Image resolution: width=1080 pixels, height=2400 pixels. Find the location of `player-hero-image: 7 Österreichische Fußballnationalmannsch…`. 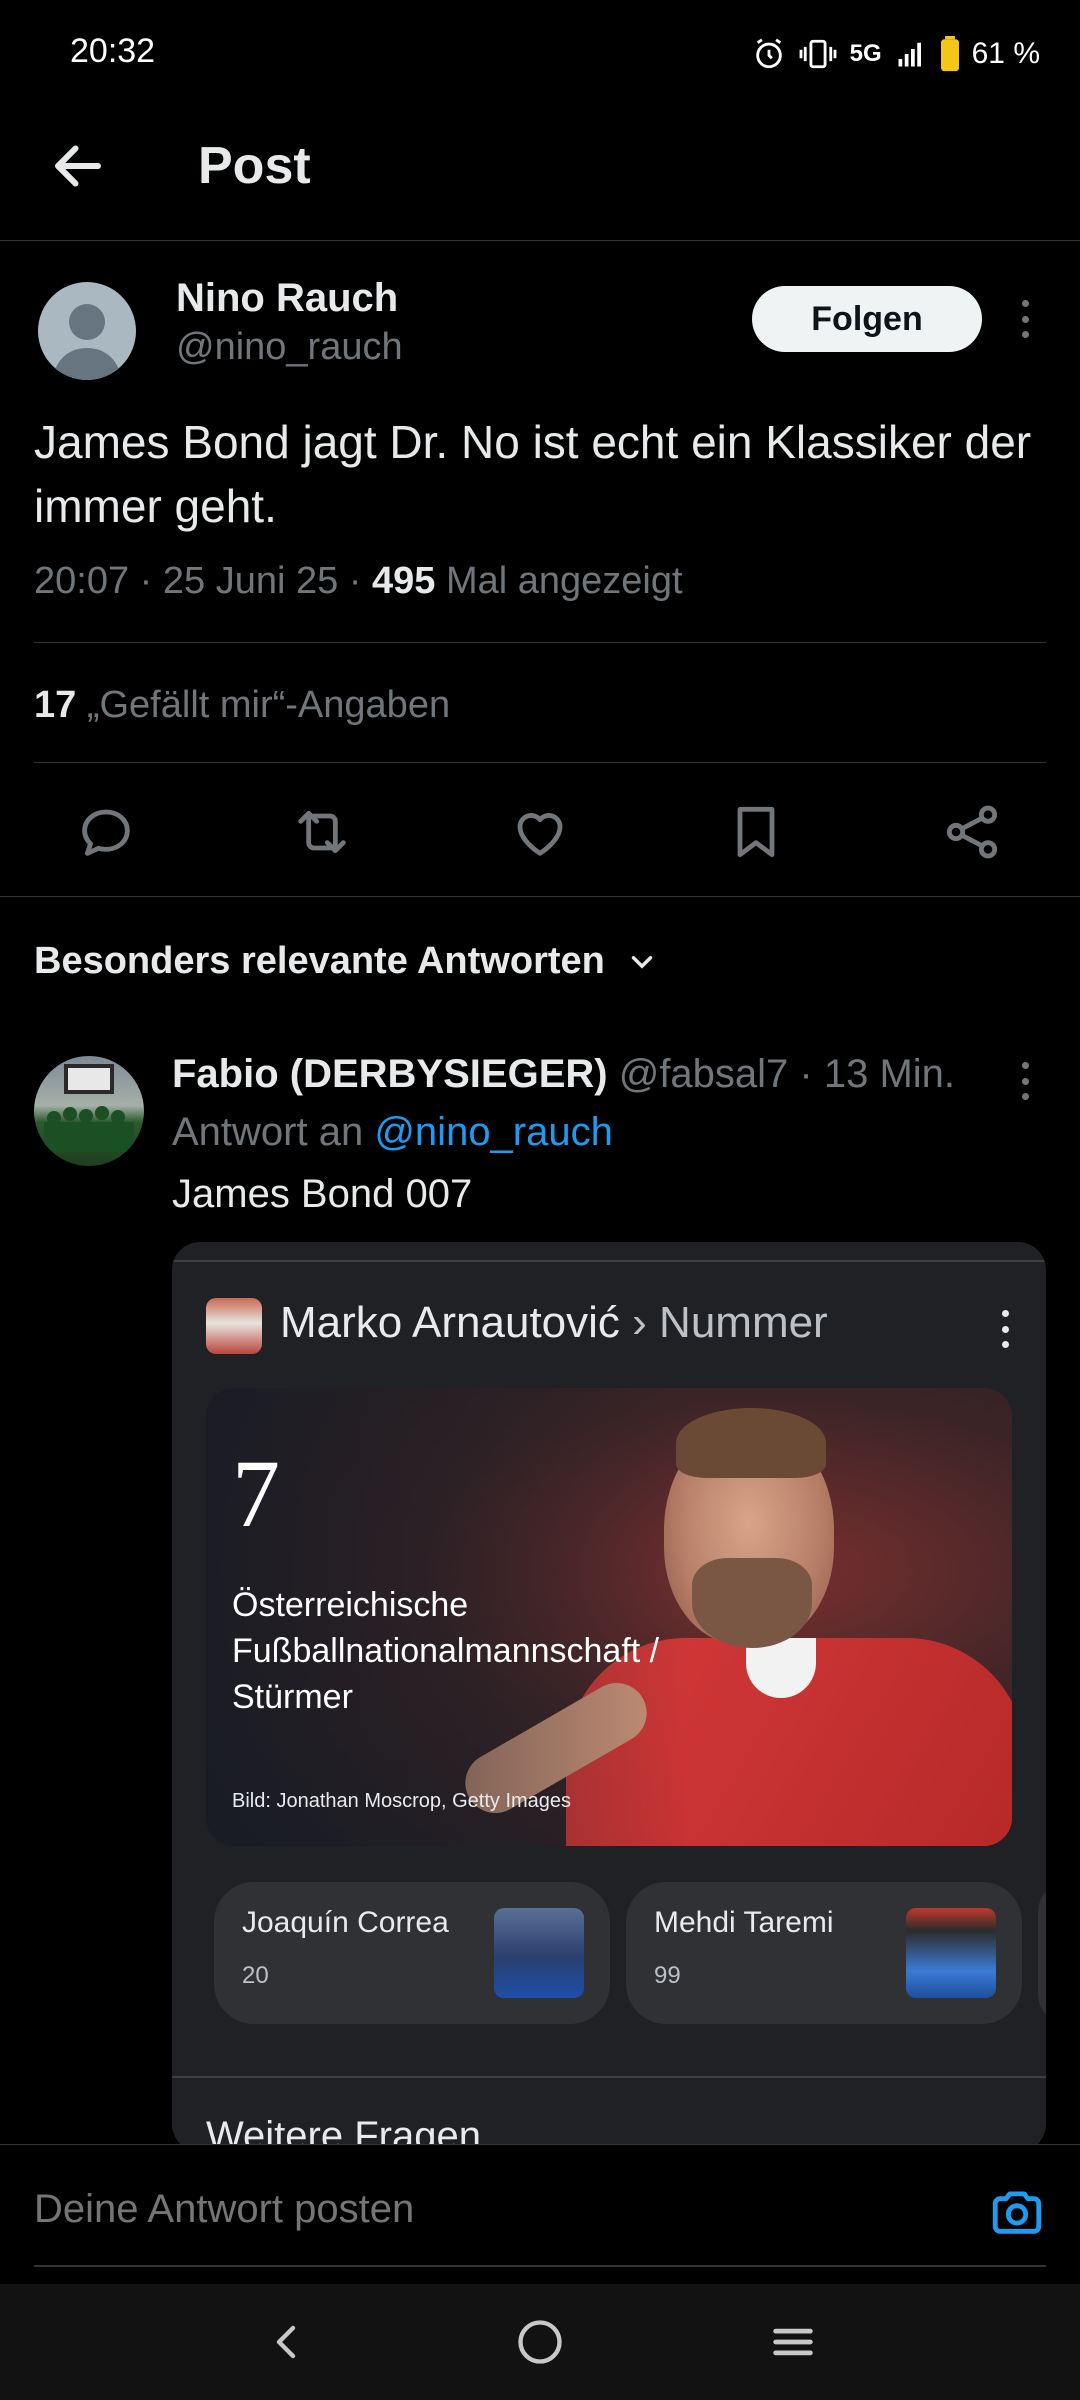

player-hero-image: 7 Österreichische Fußballnationalmannsch… is located at coordinates (609, 1617).